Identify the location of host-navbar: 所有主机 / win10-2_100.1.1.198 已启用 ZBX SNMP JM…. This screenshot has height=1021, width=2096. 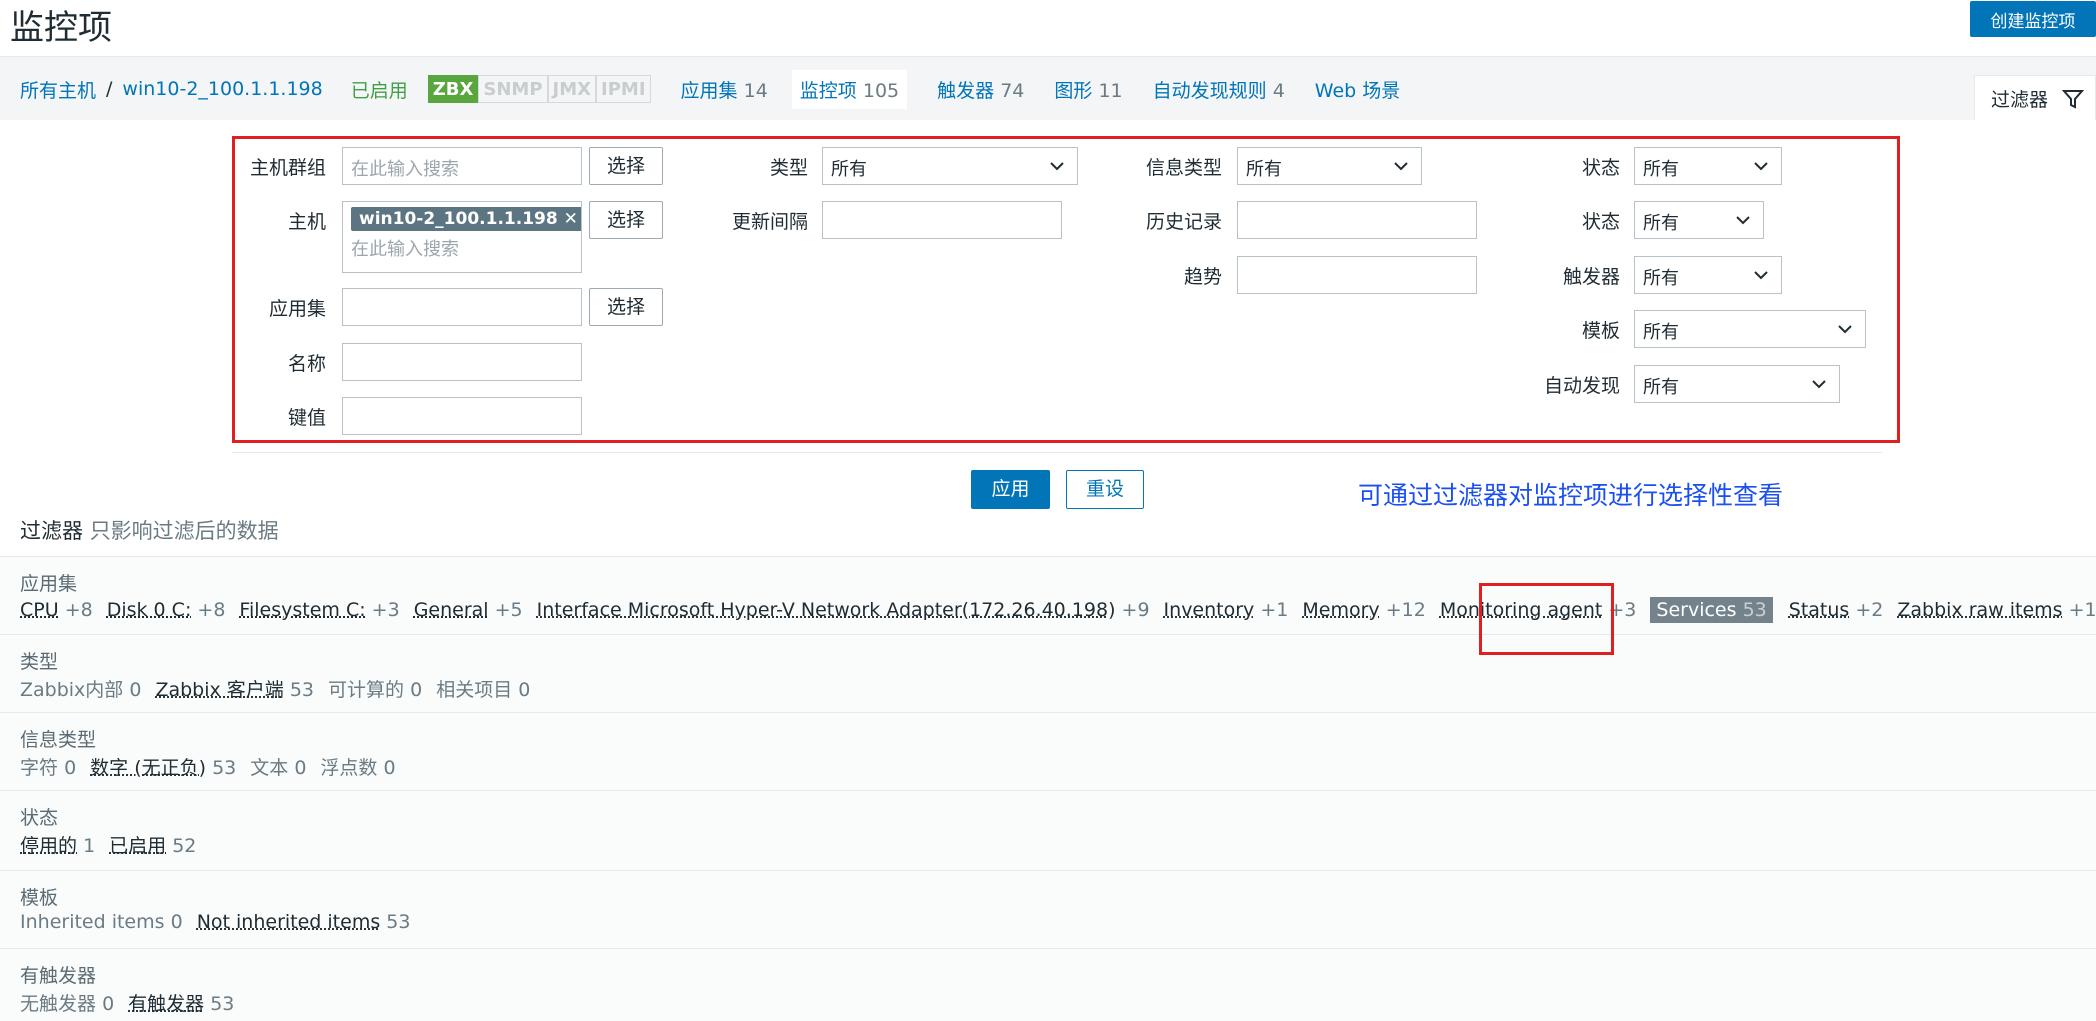
(1048, 88).